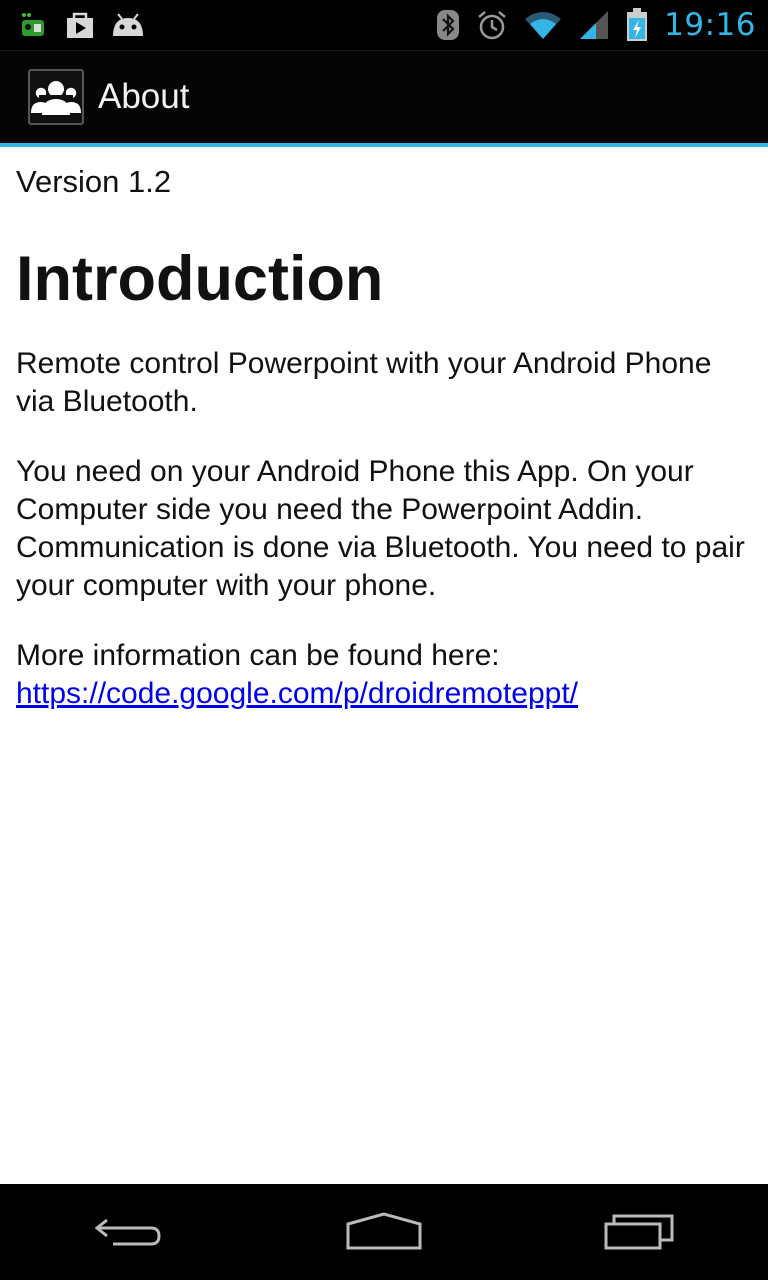 This screenshot has height=1280, width=768. What do you see at coordinates (258, 655) in the screenshot?
I see `info-prefix: More information can be found here:` at bounding box center [258, 655].